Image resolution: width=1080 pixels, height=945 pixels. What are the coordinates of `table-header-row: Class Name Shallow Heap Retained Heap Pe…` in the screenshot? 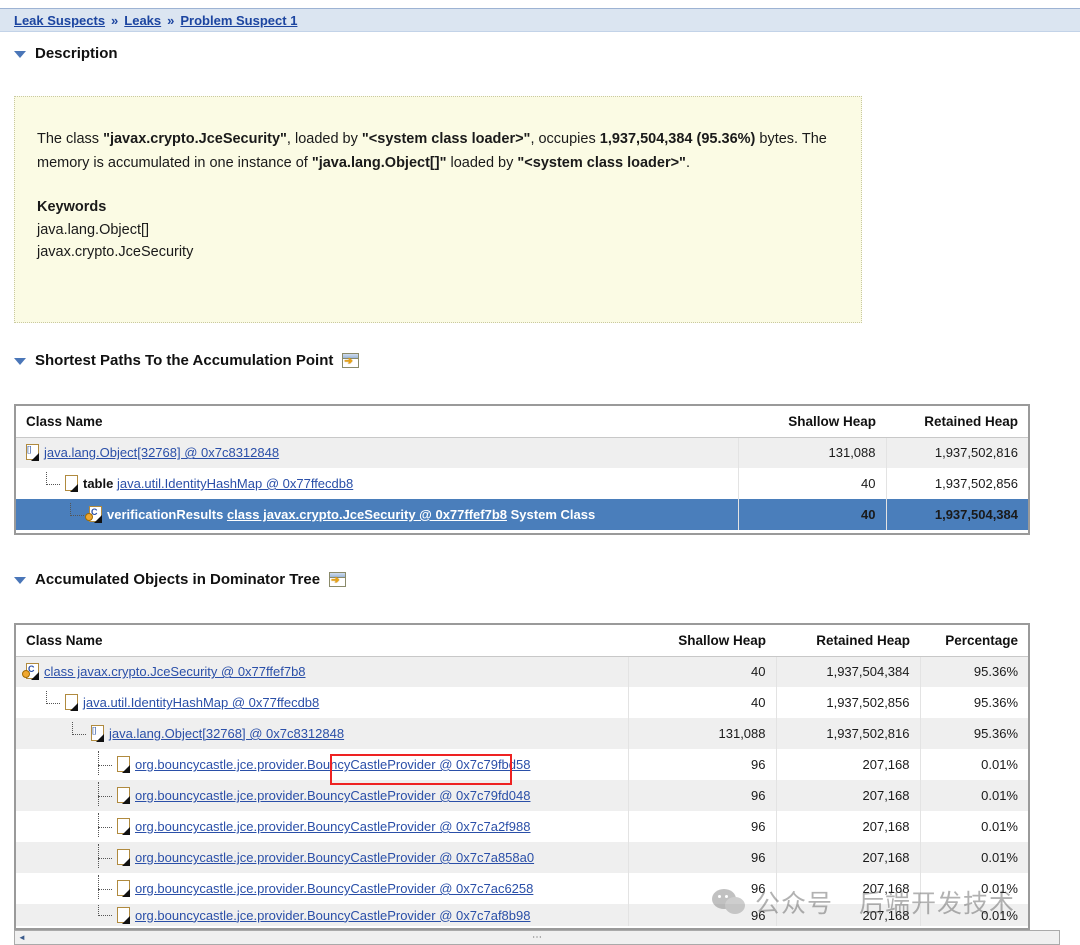 It's located at (522, 641).